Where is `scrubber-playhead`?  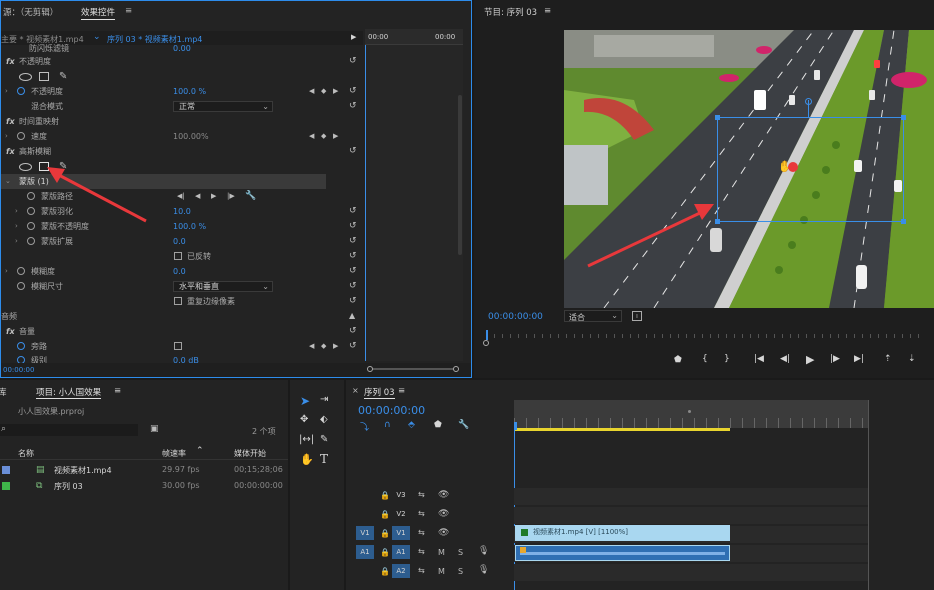
scrubber-playhead is located at coordinates (487, 335).